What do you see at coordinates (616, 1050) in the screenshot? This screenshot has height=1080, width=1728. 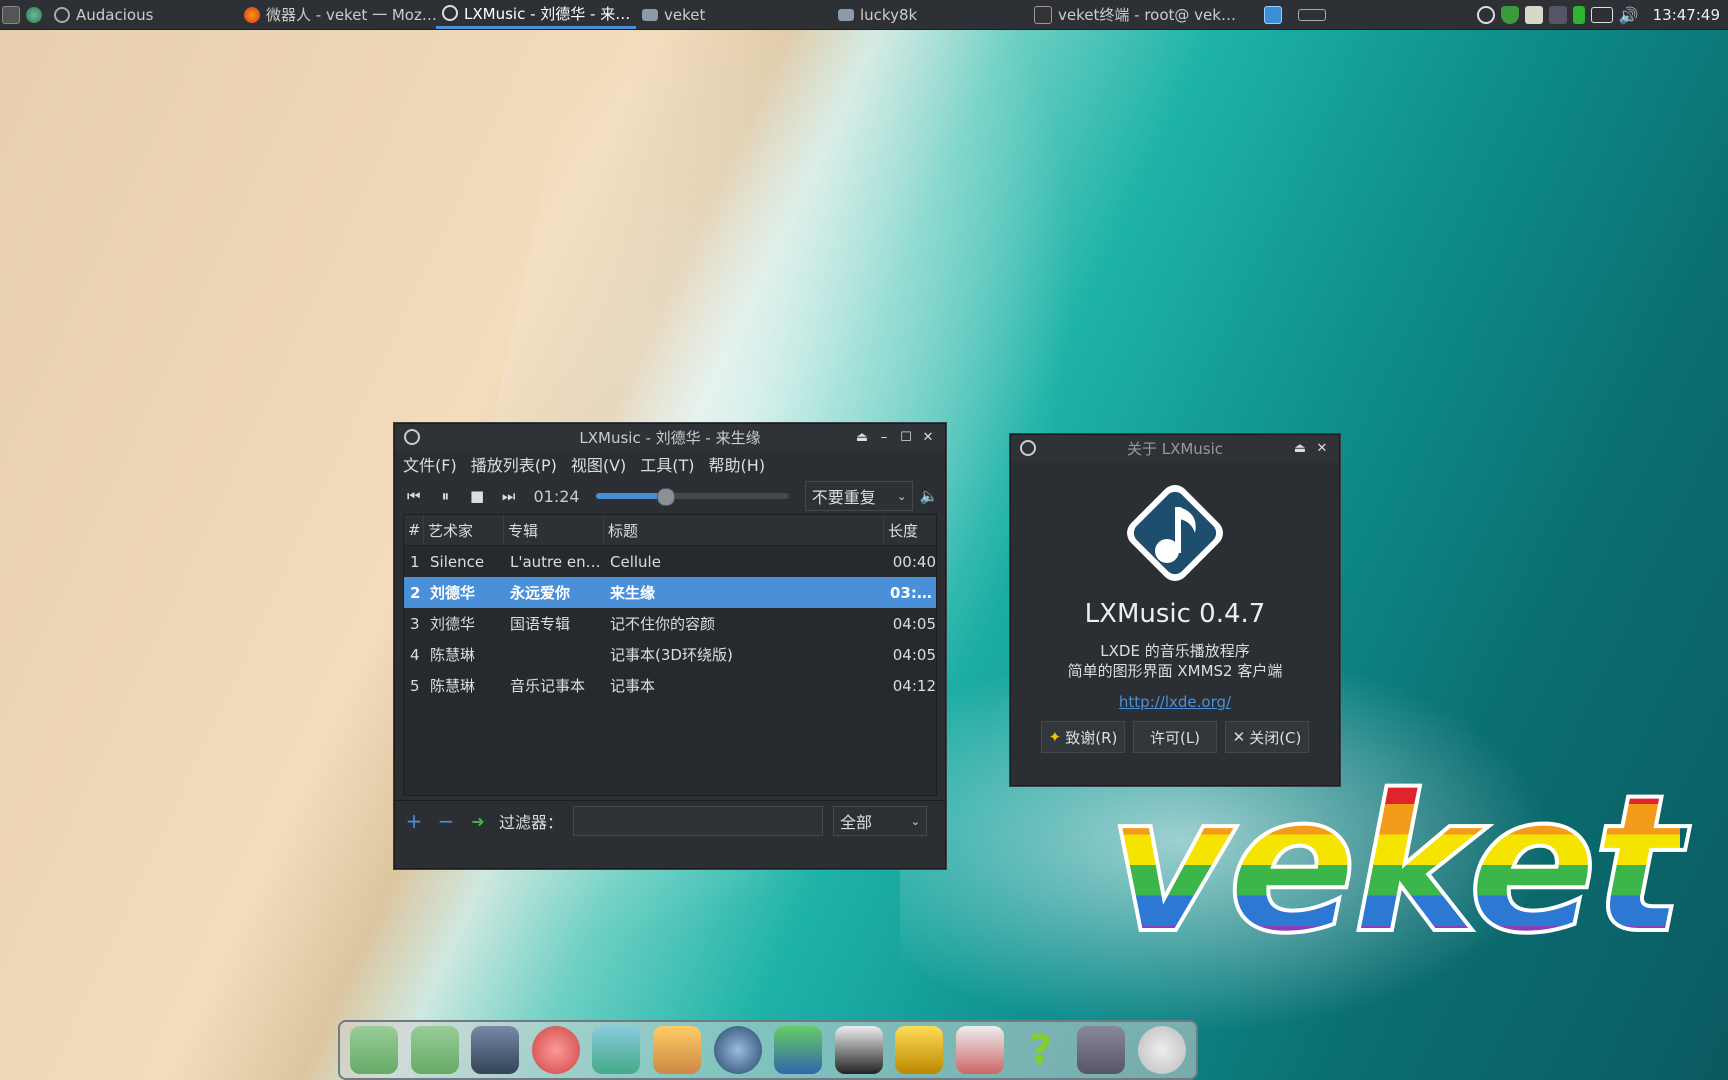 I see `editor-icon` at bounding box center [616, 1050].